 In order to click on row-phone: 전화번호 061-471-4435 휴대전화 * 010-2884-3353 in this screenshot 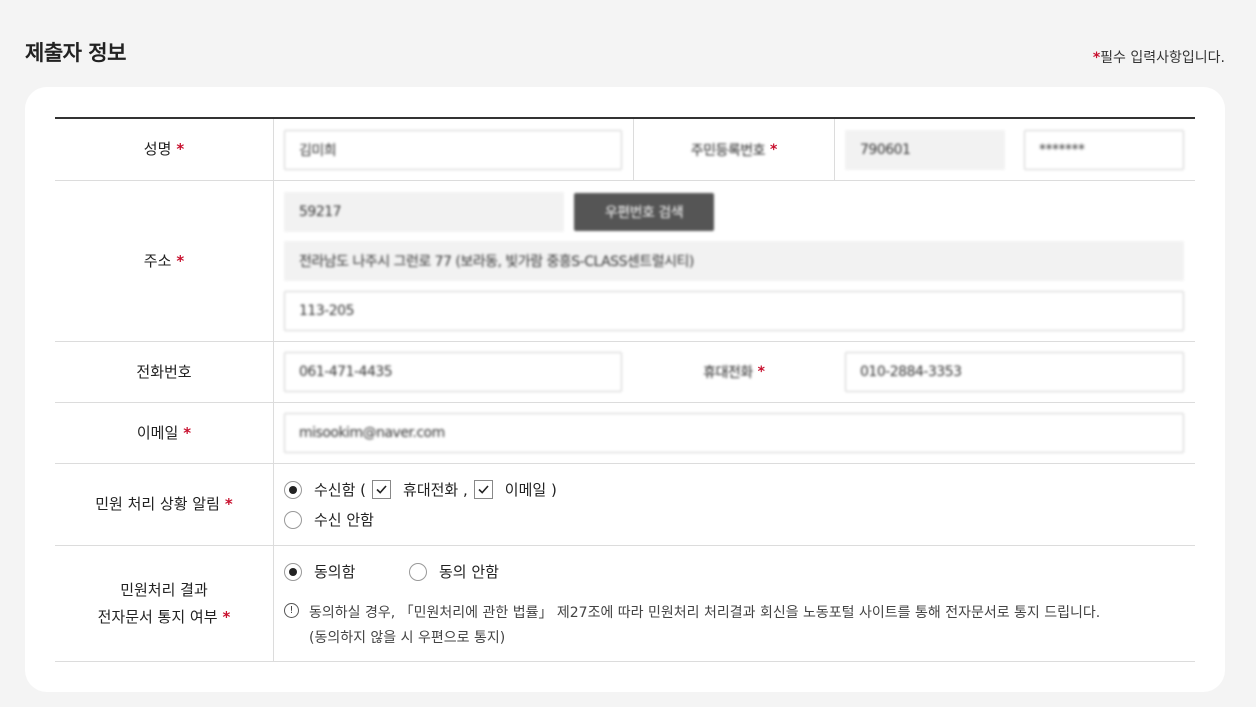, I will do `click(625, 372)`.